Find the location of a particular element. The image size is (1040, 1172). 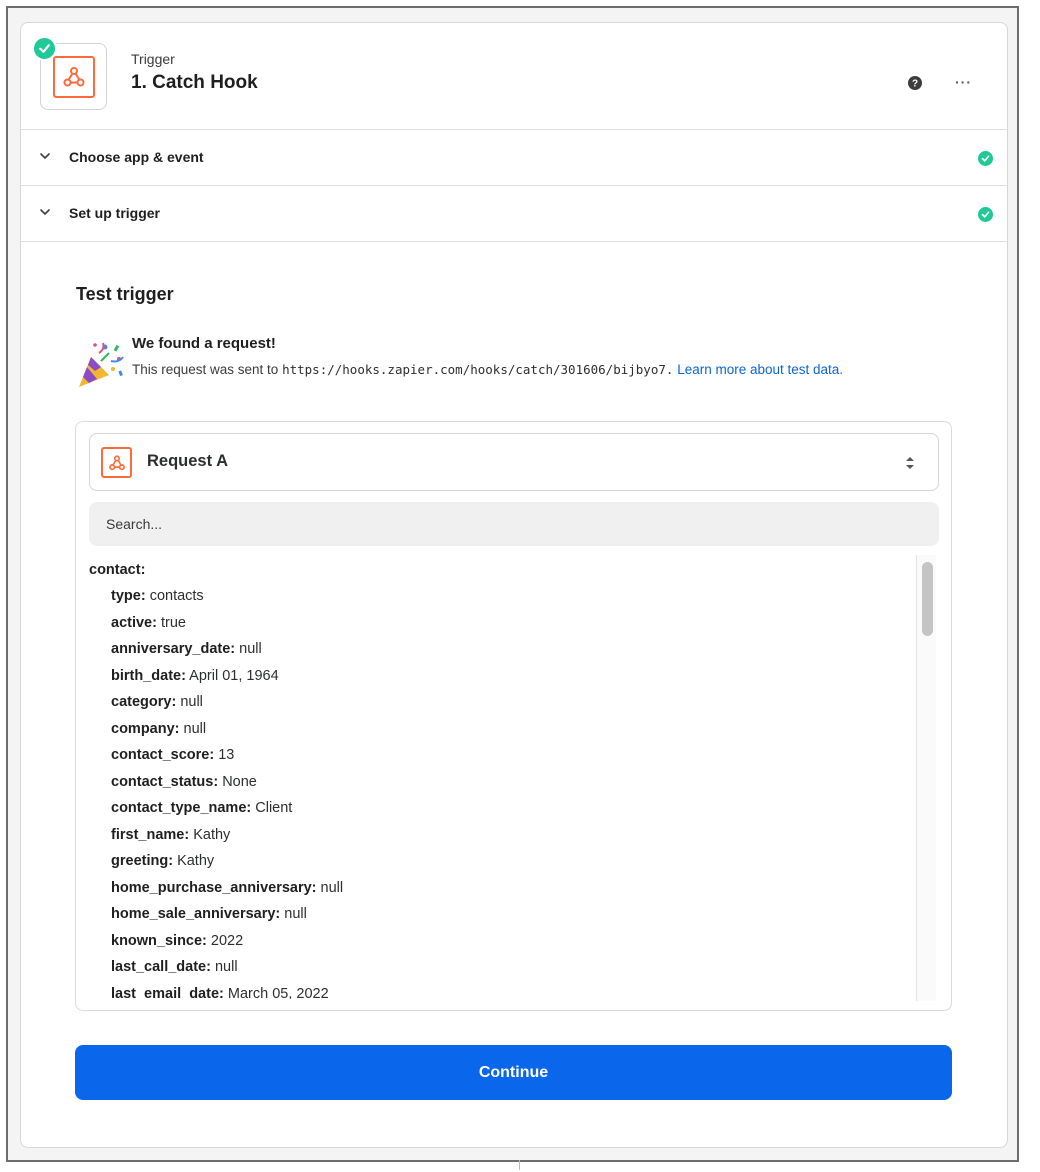

step-complete-check-icon is located at coordinates (44, 48).